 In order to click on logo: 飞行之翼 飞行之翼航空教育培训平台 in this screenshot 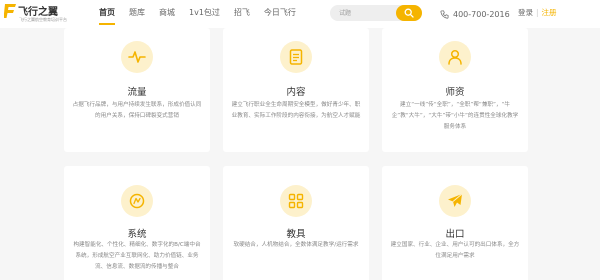, I will do `click(42, 14)`.